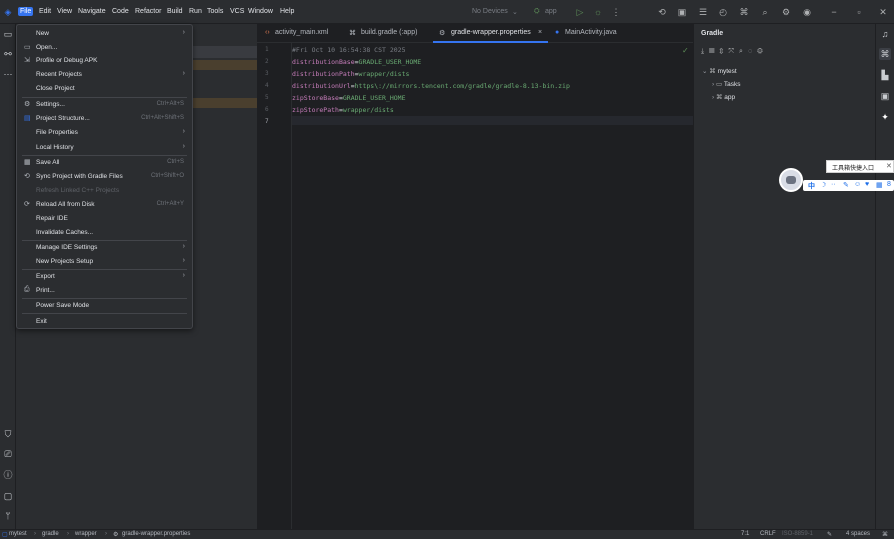  What do you see at coordinates (8, 516) in the screenshot?
I see `version-control-icon: ᛘ` at bounding box center [8, 516].